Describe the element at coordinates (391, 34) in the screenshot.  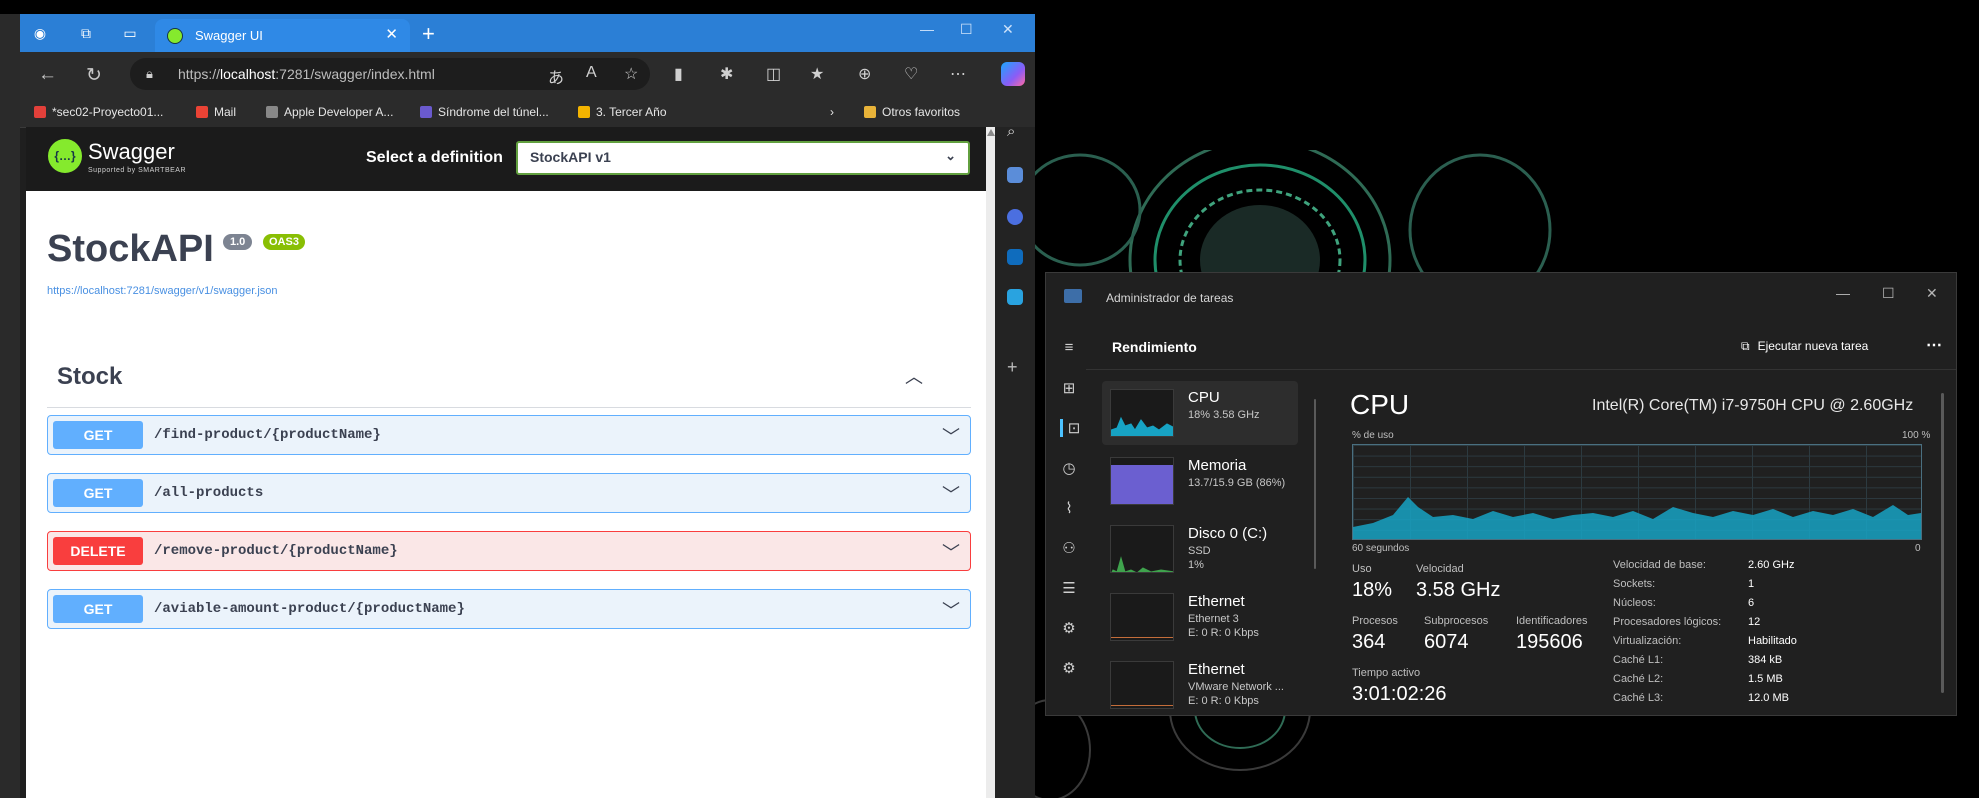
I see `close-tab-icon: ✕` at that location.